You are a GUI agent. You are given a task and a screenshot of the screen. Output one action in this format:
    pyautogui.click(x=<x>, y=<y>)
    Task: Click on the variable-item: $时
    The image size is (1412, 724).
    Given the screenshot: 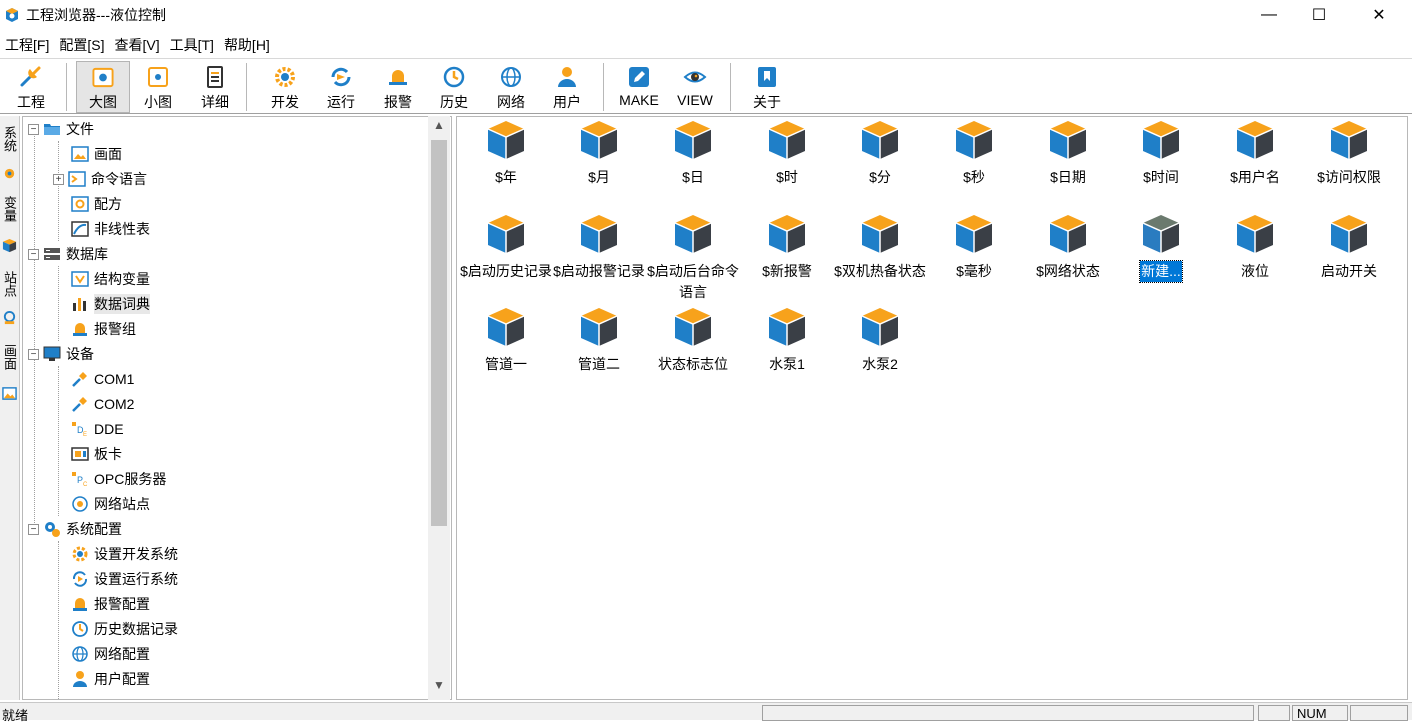 What is the action you would take?
    pyautogui.click(x=787, y=153)
    